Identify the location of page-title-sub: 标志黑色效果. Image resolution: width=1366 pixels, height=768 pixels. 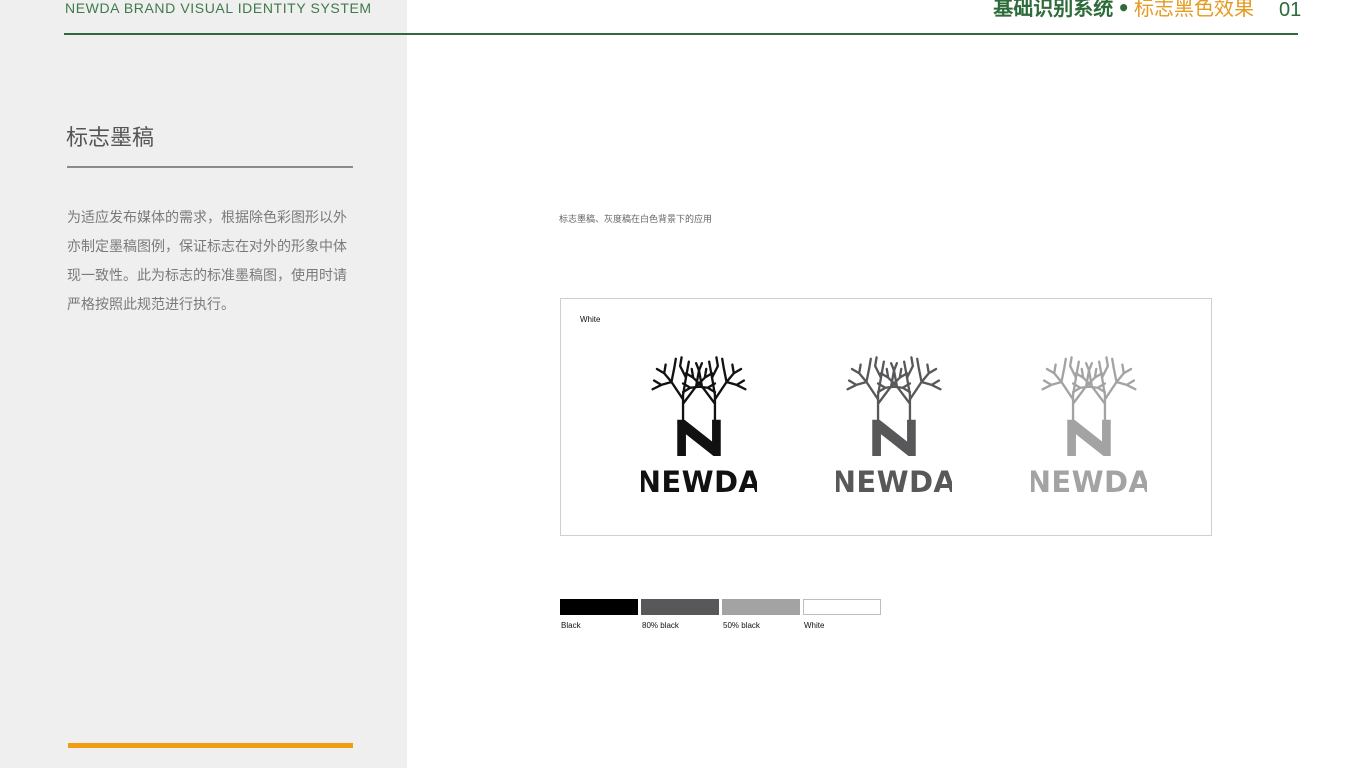
(1194, 10).